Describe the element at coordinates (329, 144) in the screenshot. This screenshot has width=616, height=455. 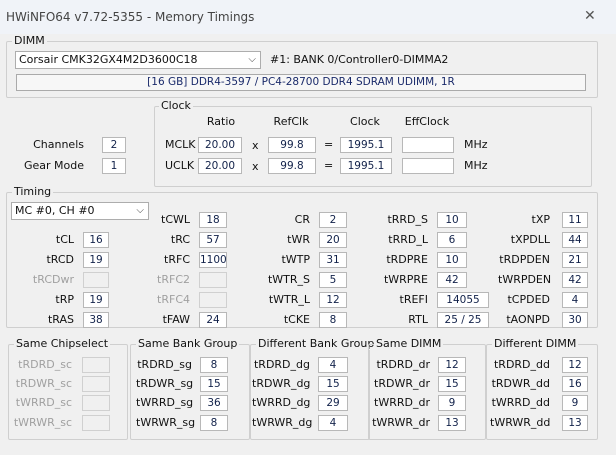
I see `mclk-equals: =` at that location.